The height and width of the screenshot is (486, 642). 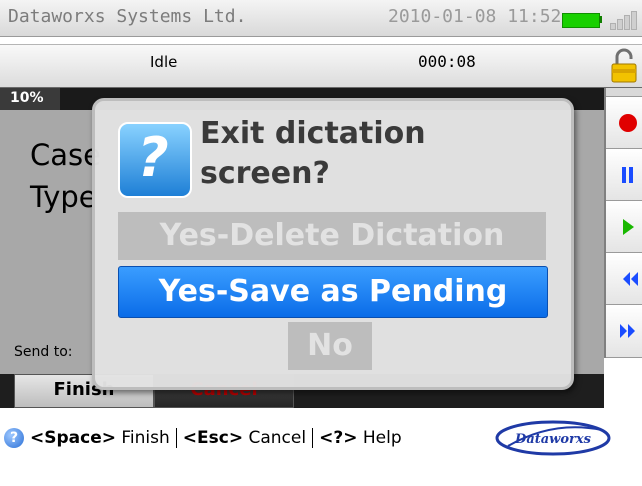 What do you see at coordinates (624, 66) in the screenshot?
I see `lock-icon` at bounding box center [624, 66].